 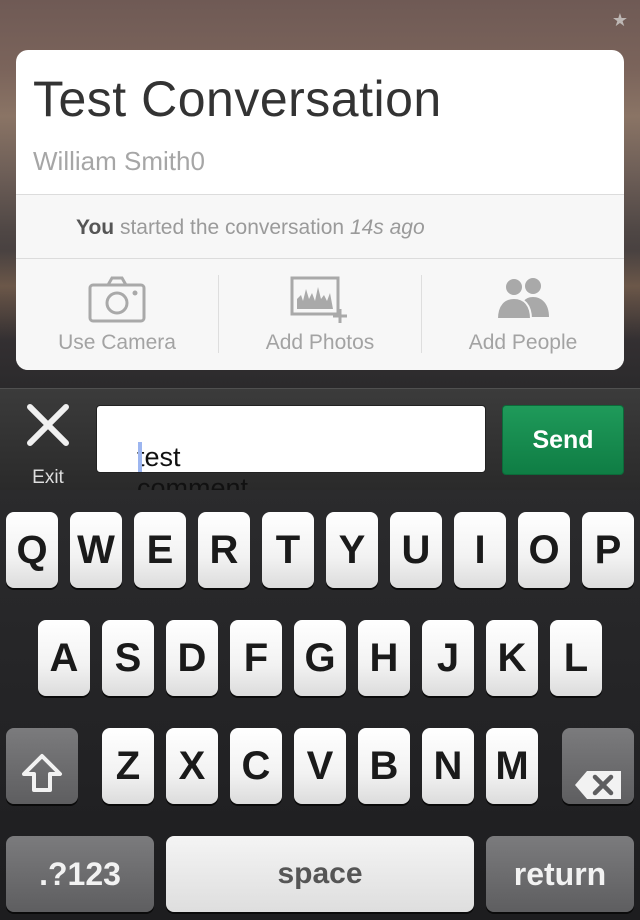 I want to click on camera-icon, so click(x=117, y=301).